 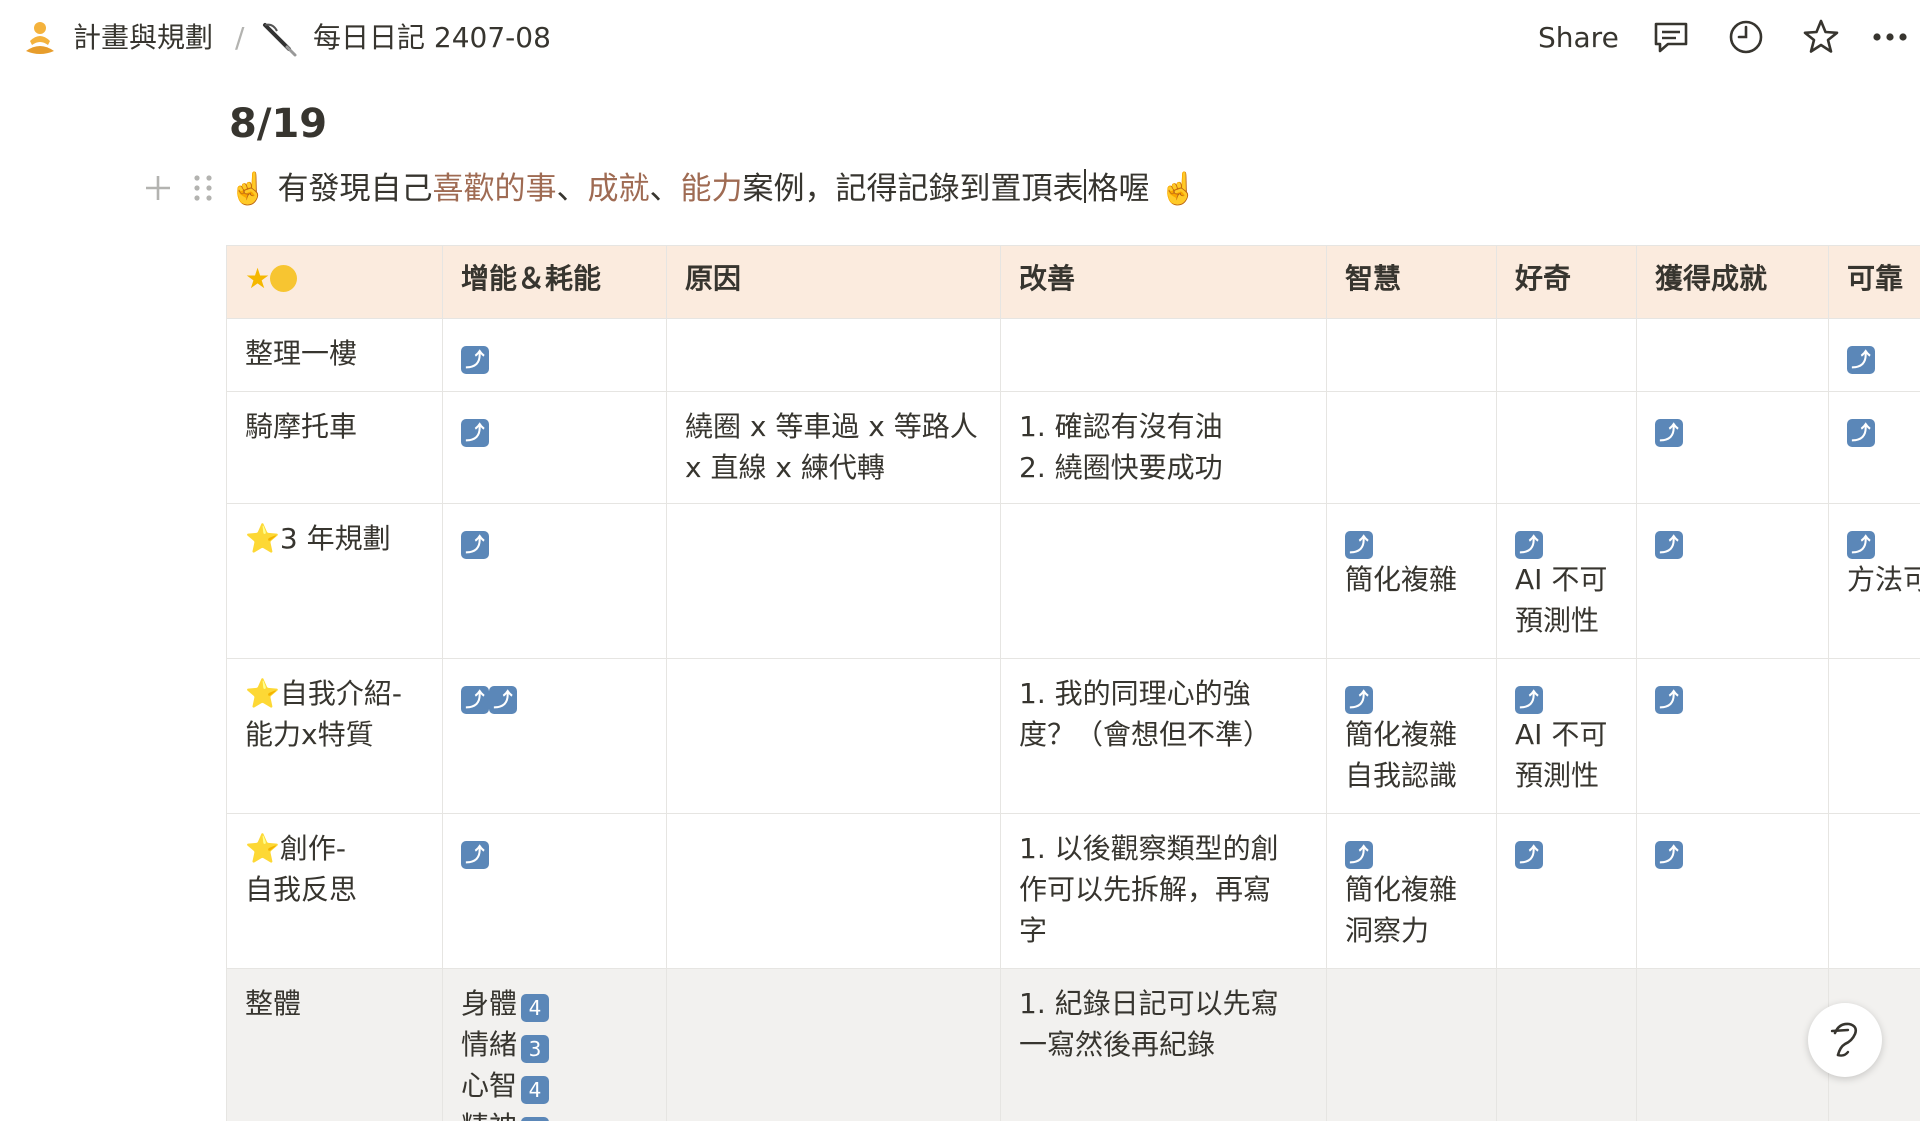 I want to click on note-prefix: ☝️ 有發現自己, so click(x=331, y=189).